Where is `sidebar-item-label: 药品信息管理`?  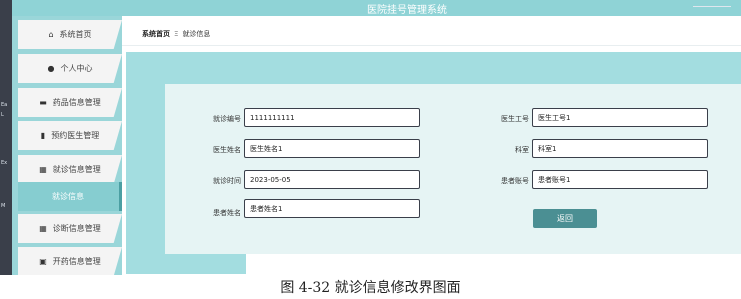 sidebar-item-label: 药品信息管理 is located at coordinates (76, 102).